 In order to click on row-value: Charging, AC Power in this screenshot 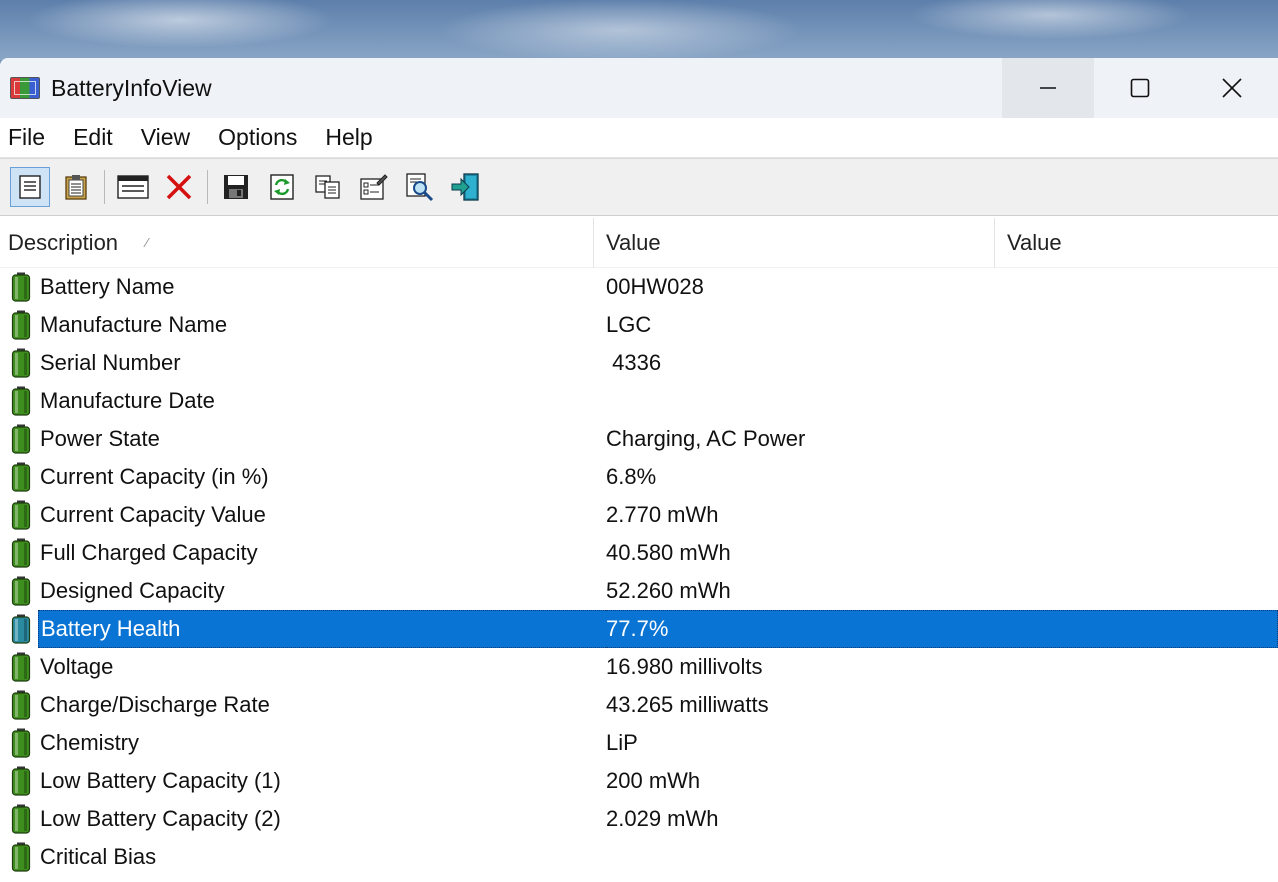, I will do `click(706, 438)`.